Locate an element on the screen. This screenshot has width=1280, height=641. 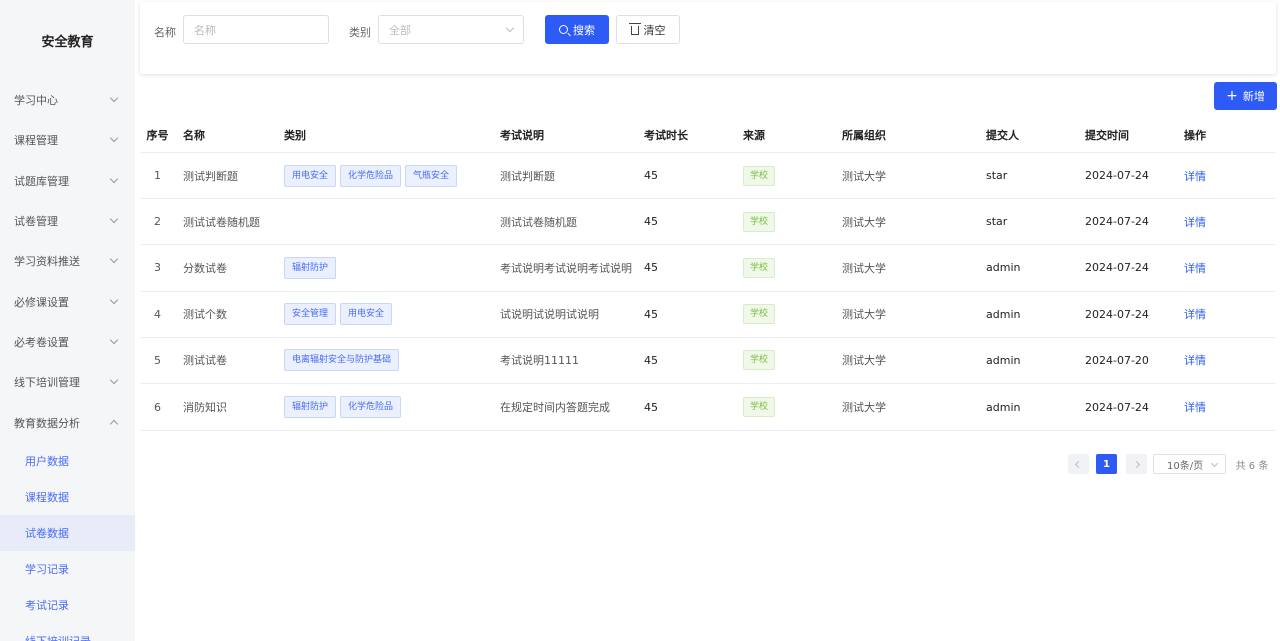
table-cell: 3 is located at coordinates (157, 268).